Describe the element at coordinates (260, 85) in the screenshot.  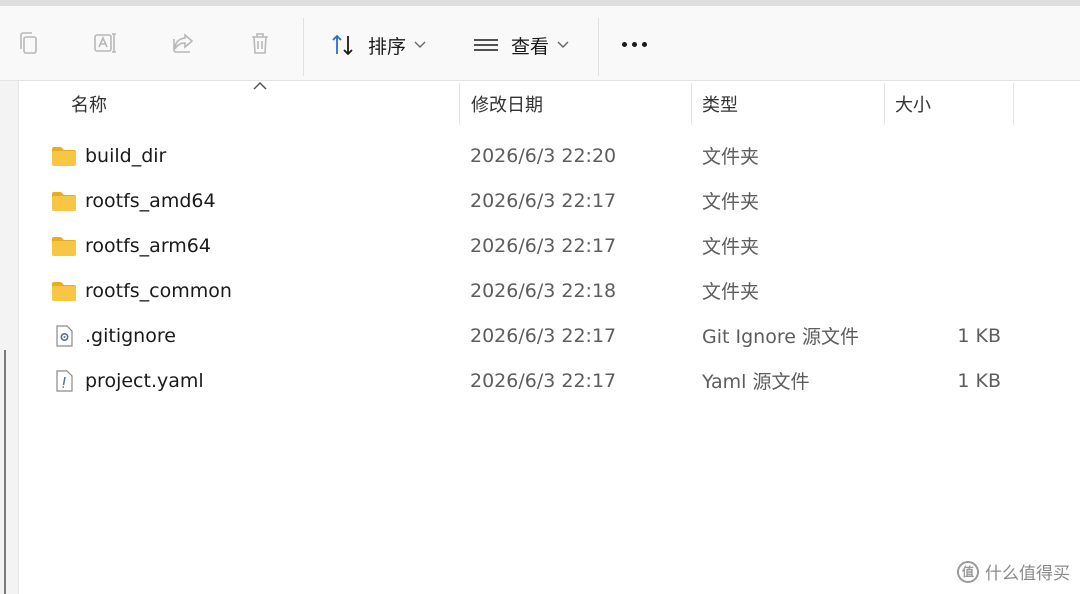
I see `sort-ascending-icon` at that location.